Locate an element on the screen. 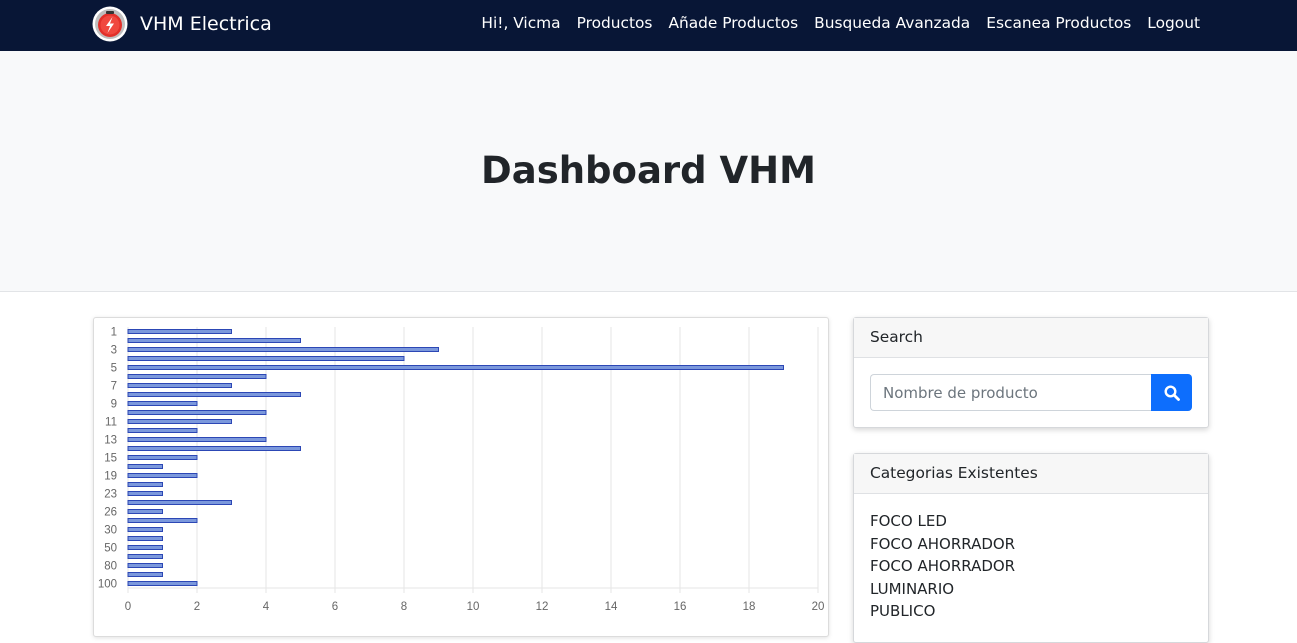 The width and height of the screenshot is (1297, 643). chart-y-tick-label: 5 is located at coordinates (114, 369).